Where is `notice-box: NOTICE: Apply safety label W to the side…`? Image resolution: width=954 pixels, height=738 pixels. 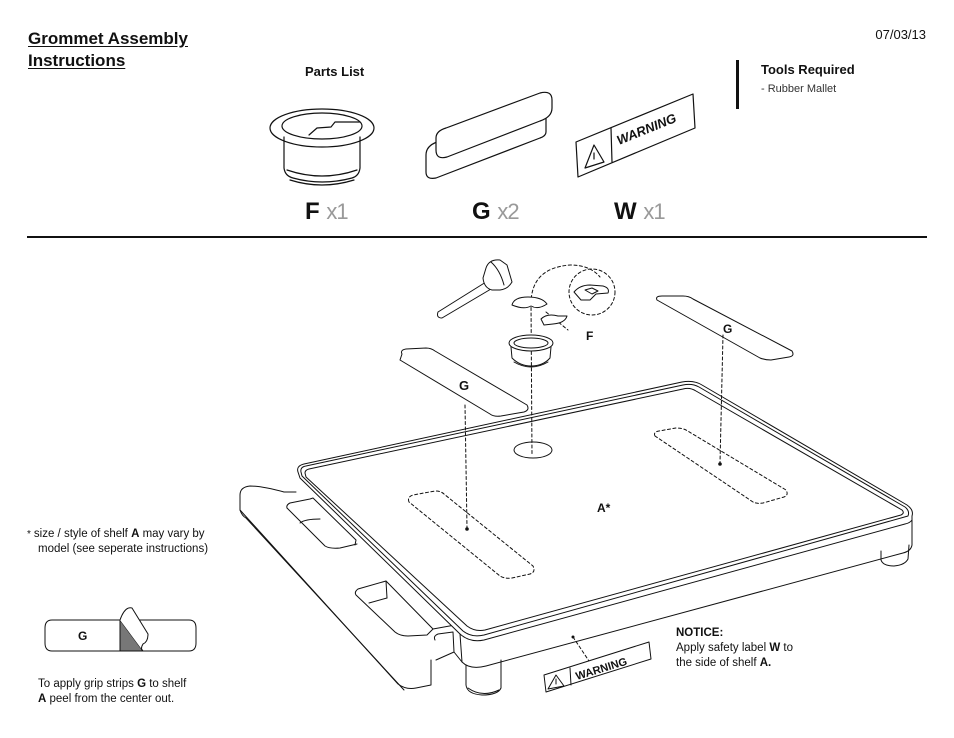
notice-box: NOTICE: Apply safety label W to the side… is located at coordinates (734, 648).